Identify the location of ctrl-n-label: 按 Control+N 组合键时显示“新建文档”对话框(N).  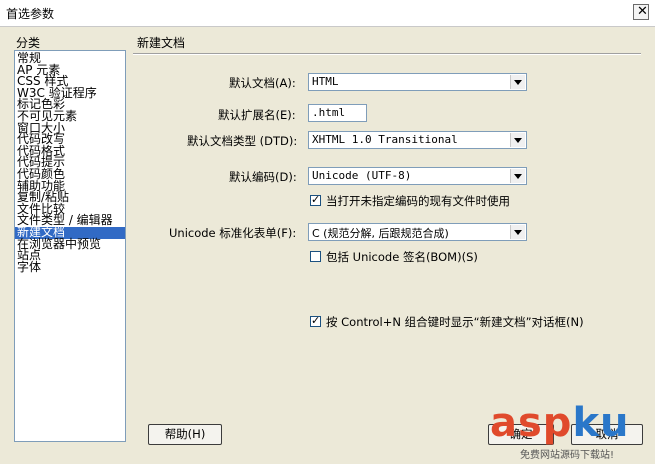
(455, 322).